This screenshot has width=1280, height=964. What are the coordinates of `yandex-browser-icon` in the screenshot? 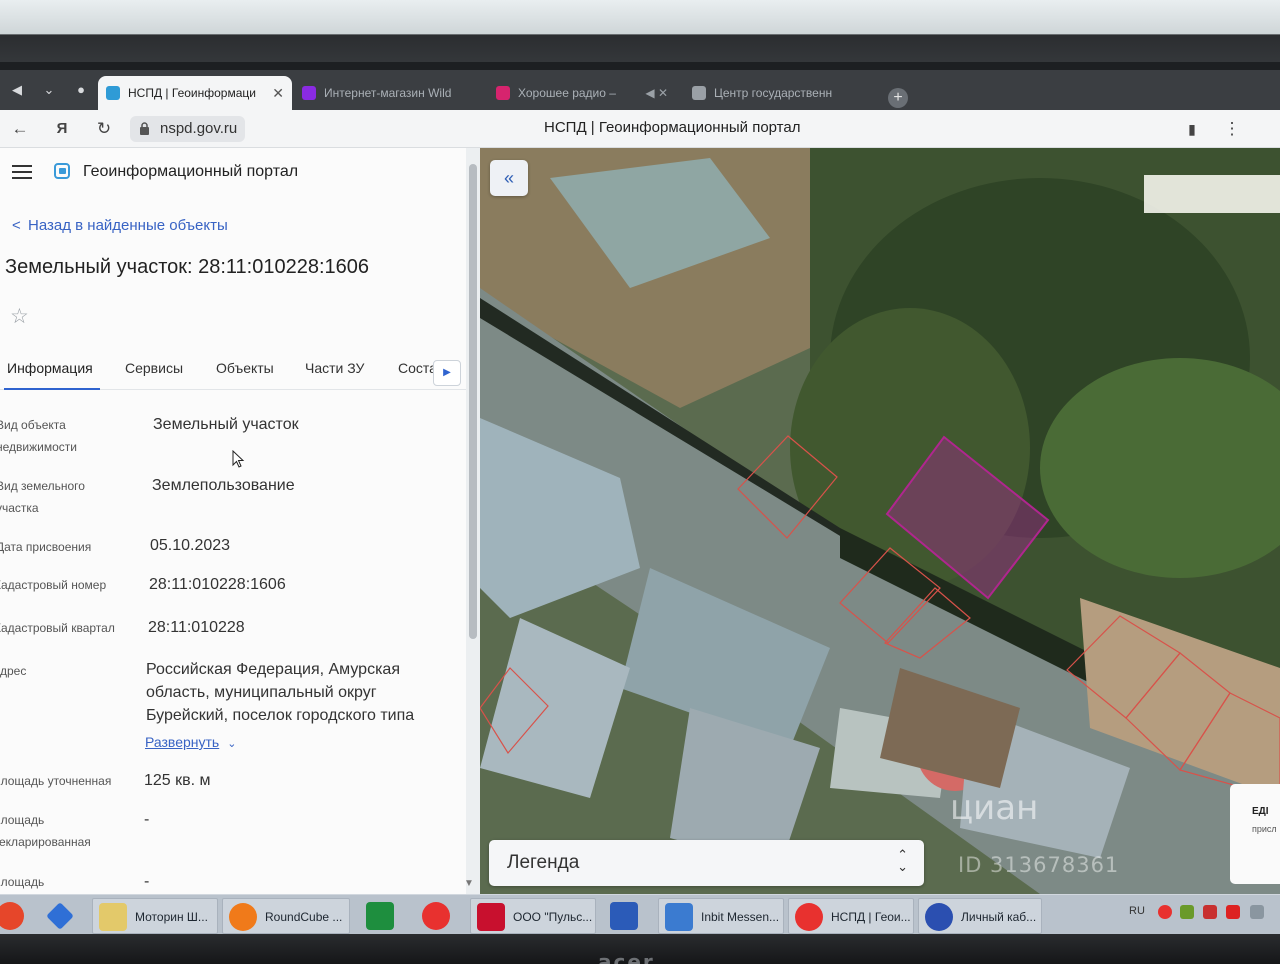 It's located at (438, 916).